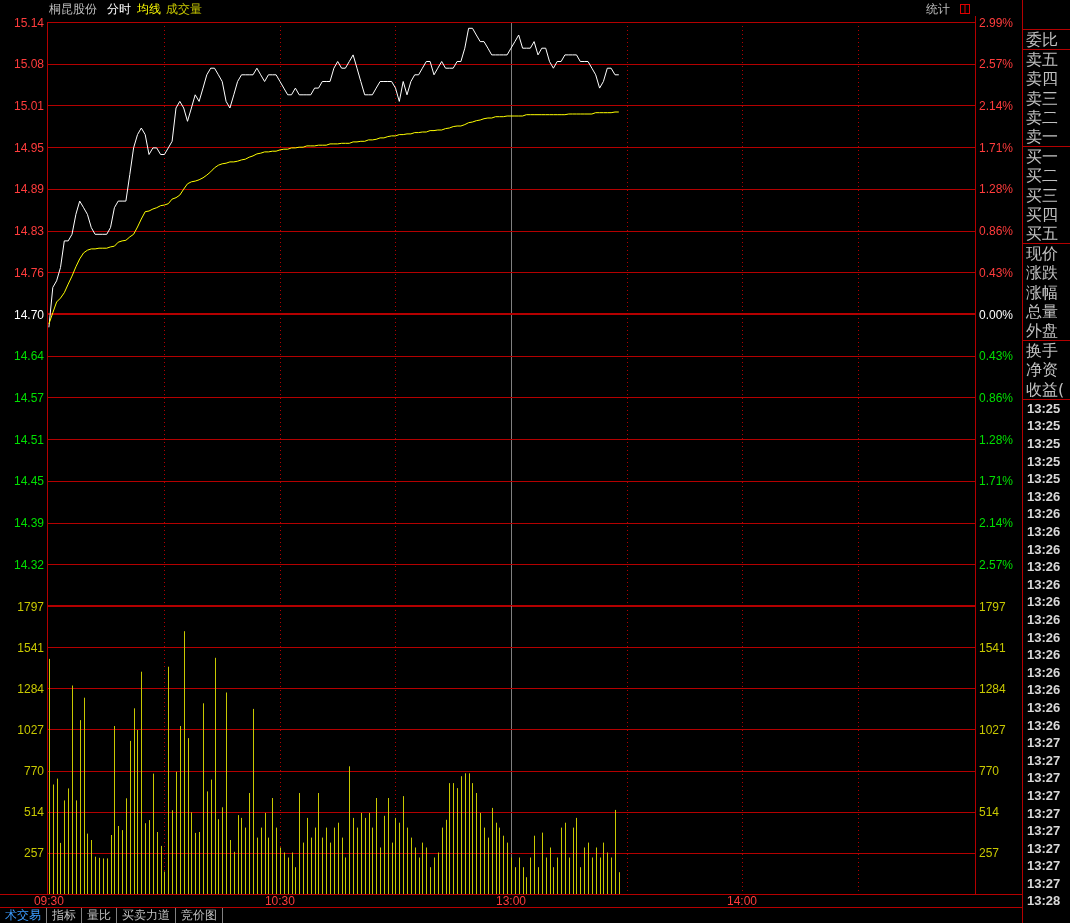 The width and height of the screenshot is (1070, 923). Describe the element at coordinates (1044, 901) in the screenshot. I see `trade-time: 13:28` at that location.